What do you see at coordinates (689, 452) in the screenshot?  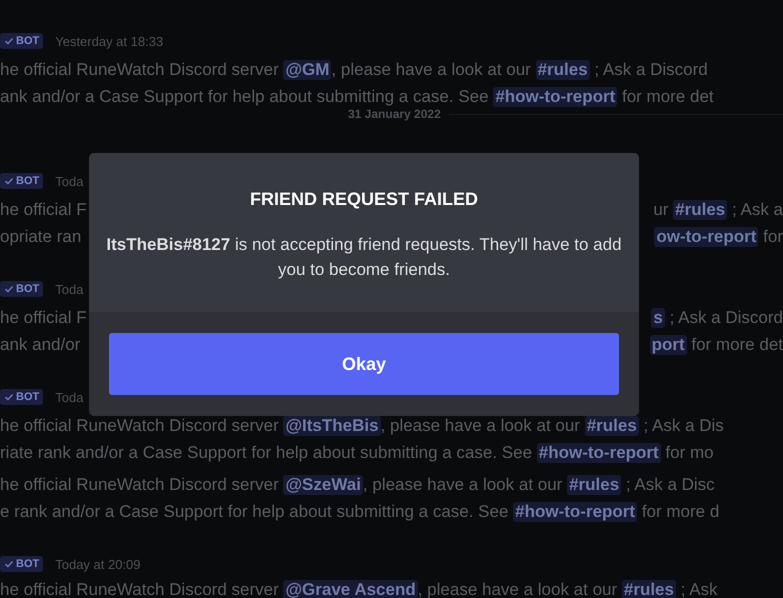 I see `message-text: for mo` at bounding box center [689, 452].